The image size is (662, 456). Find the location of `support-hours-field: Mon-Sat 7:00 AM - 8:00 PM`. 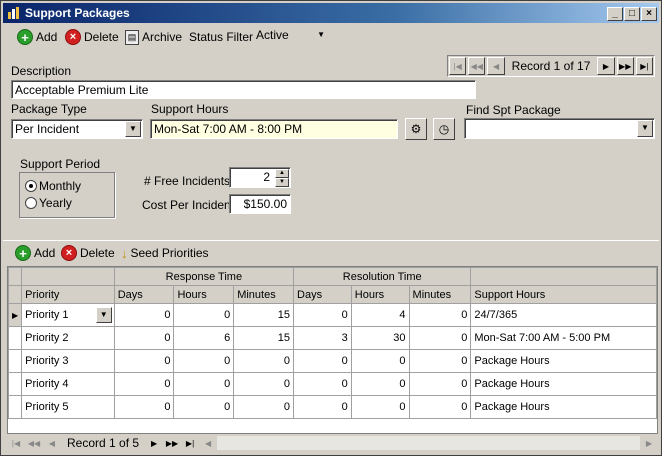

support-hours-field: Mon-Sat 7:00 AM - 8:00 PM is located at coordinates (274, 129).